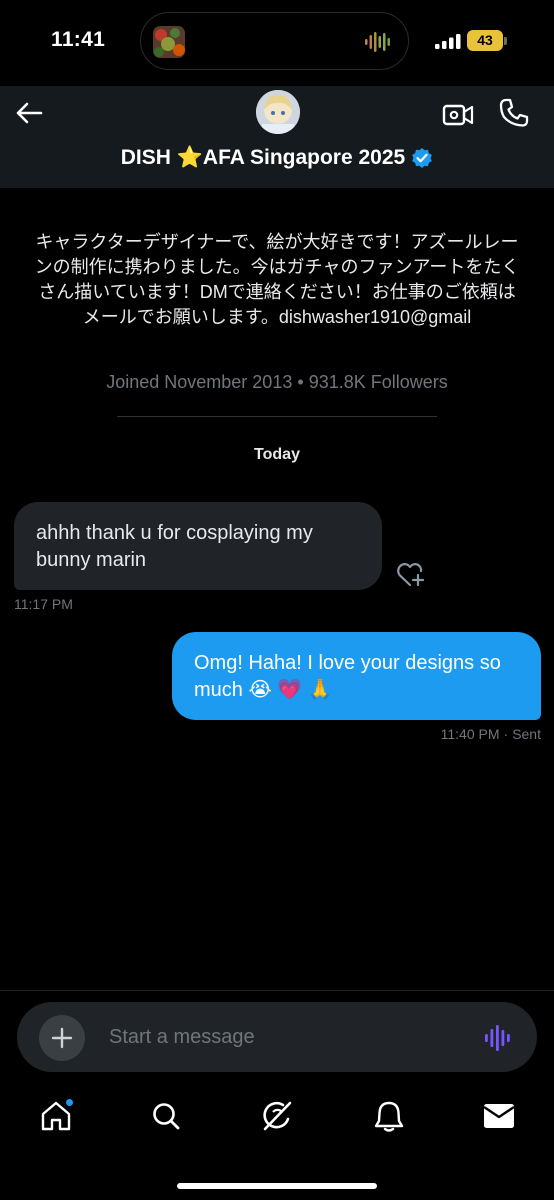 Image resolution: width=554 pixels, height=1200 pixels. Describe the element at coordinates (29, 113) in the screenshot. I see `back-arrow-icon` at that location.